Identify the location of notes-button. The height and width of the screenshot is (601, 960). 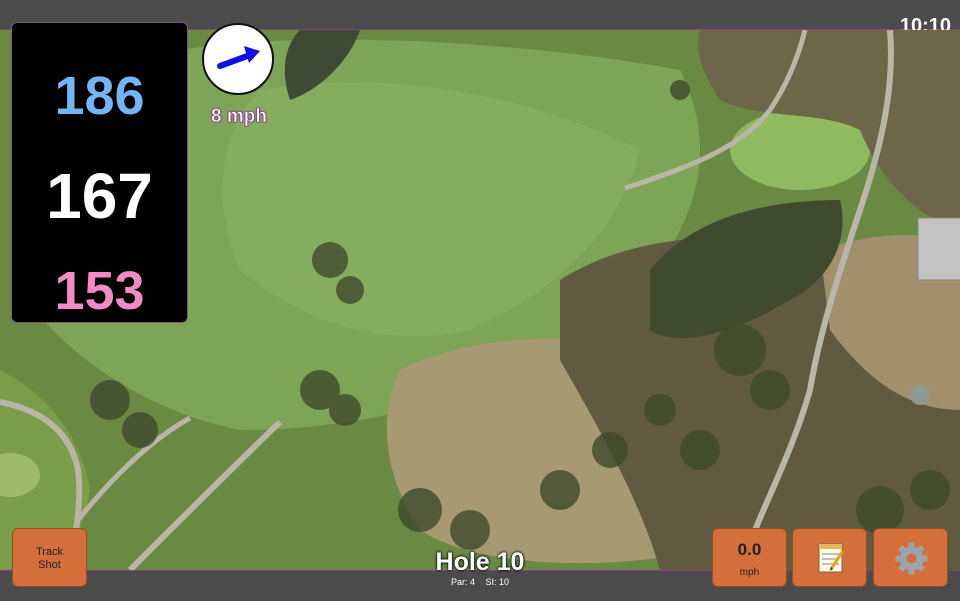
(829, 557).